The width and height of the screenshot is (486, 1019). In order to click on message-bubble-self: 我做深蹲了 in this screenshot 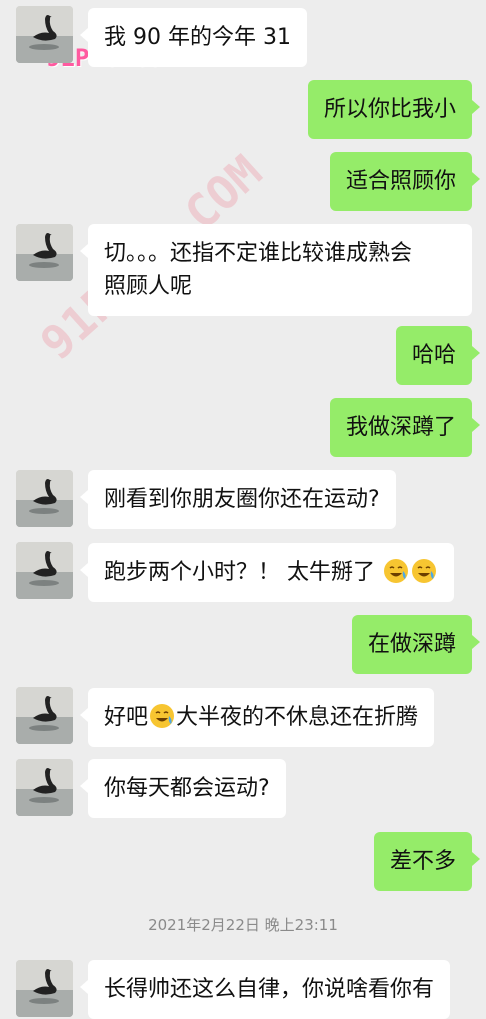, I will do `click(405, 427)`.